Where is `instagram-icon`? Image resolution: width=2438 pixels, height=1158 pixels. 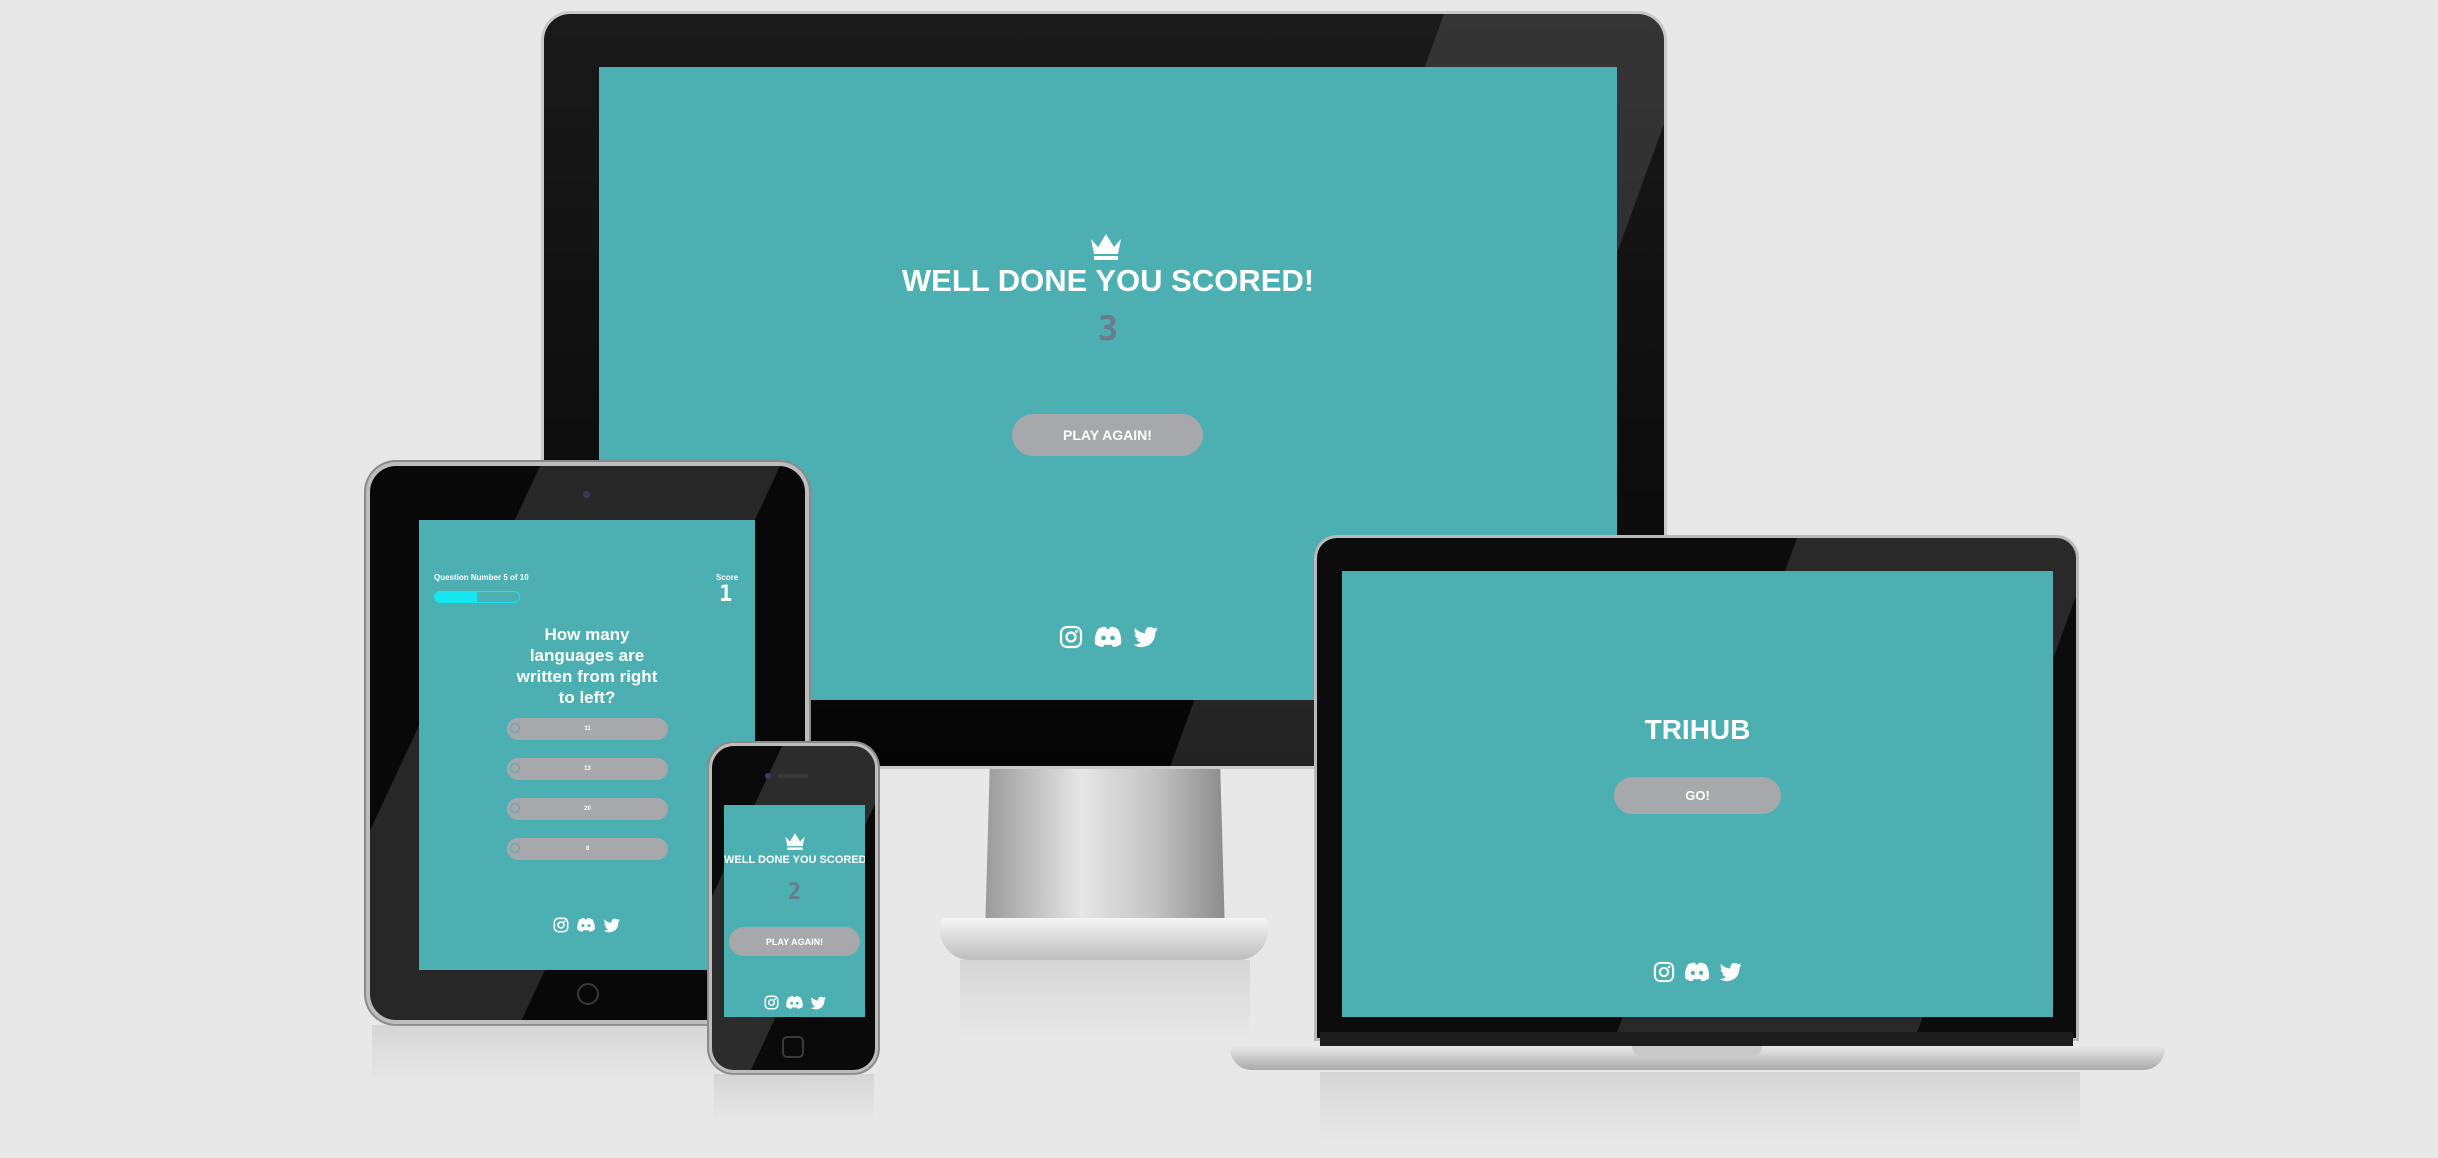
instagram-icon is located at coordinates (771, 1002).